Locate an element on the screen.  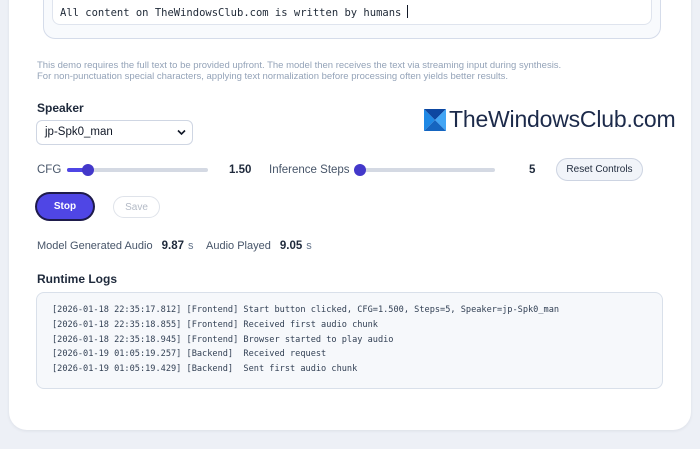
inference-steps-slider-track is located at coordinates (425, 170).